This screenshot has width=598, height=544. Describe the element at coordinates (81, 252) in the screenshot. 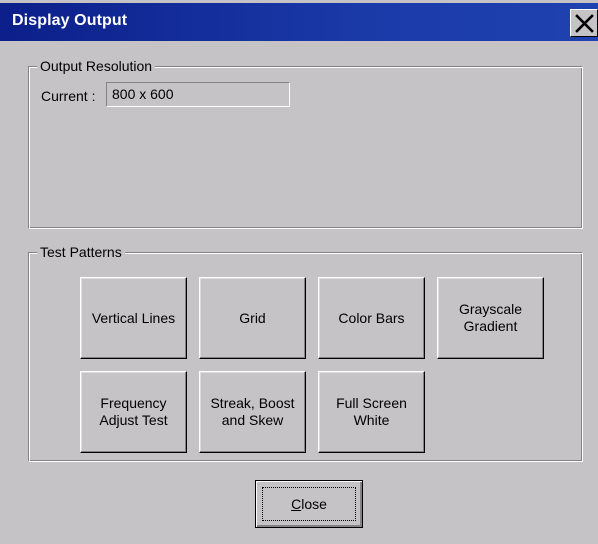

I see `test-patterns-legend: Test Patterns` at that location.